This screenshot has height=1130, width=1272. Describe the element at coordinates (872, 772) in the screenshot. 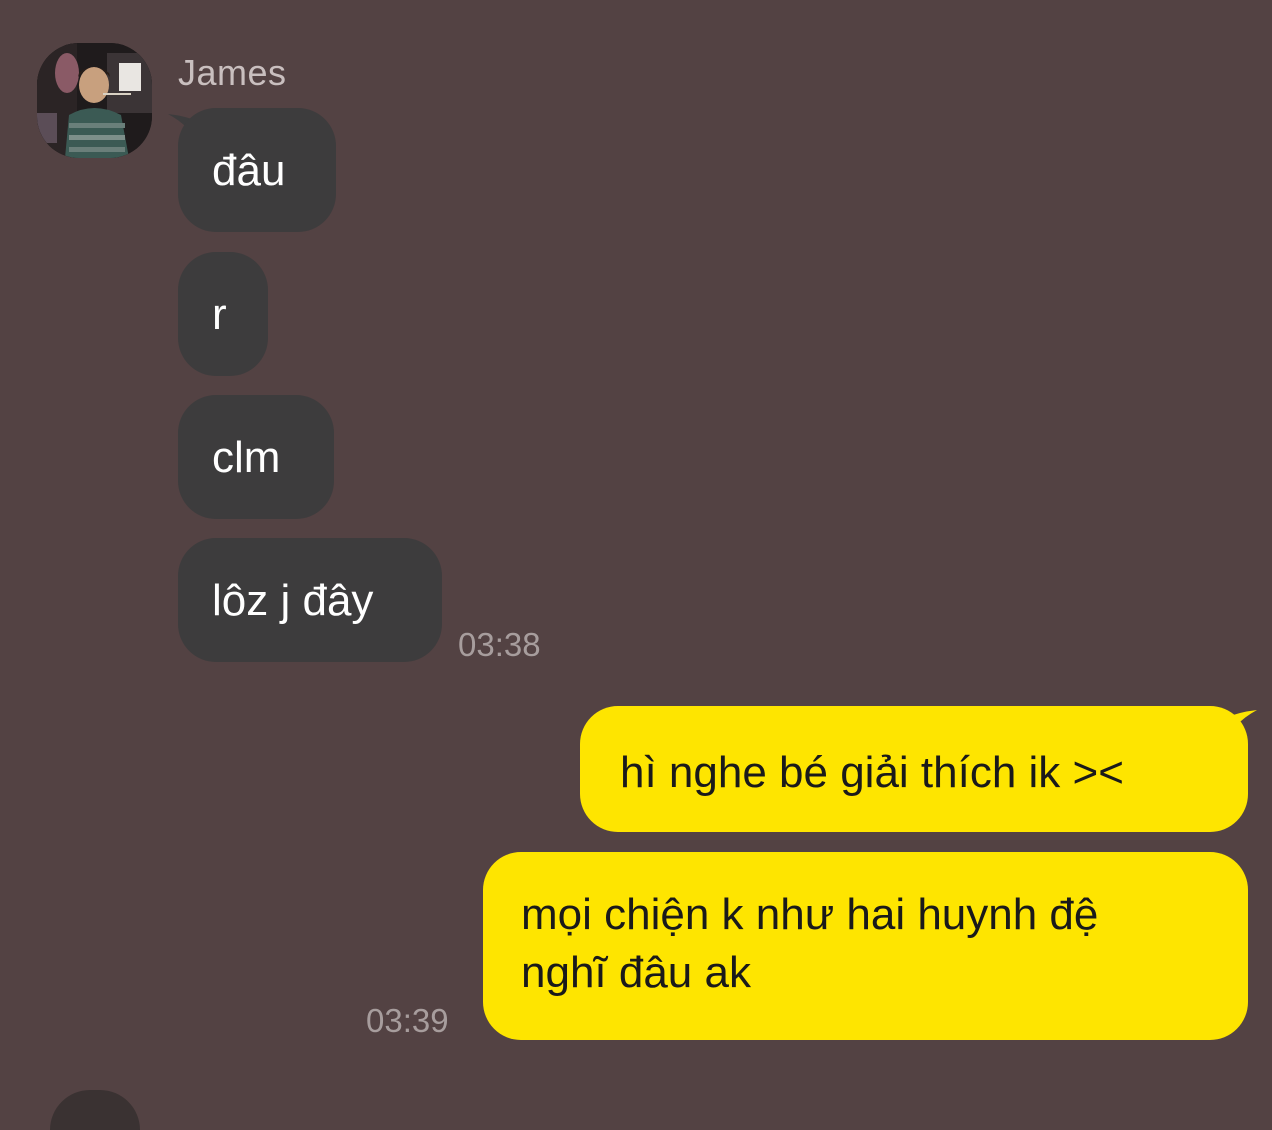

I see `message-text: hì nghe bé giải thích ik ><` at that location.